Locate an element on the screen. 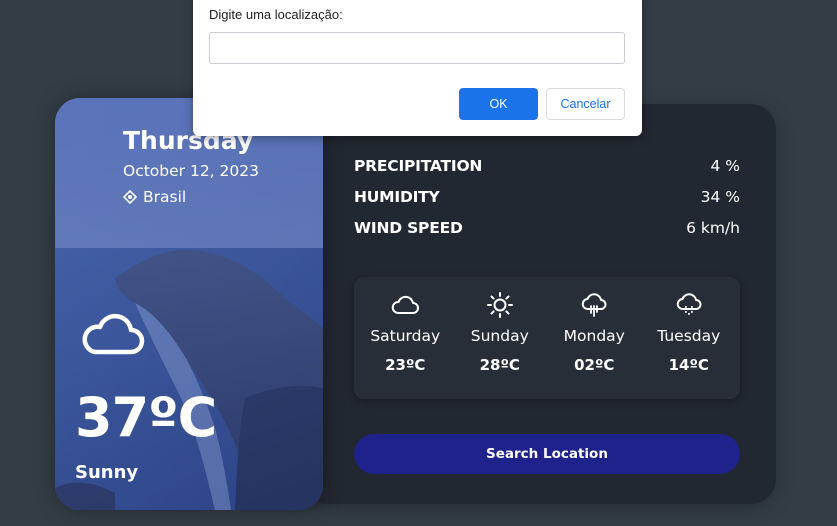 The height and width of the screenshot is (526, 837). forecast-day: Monday 02ºC is located at coordinates (594, 332).